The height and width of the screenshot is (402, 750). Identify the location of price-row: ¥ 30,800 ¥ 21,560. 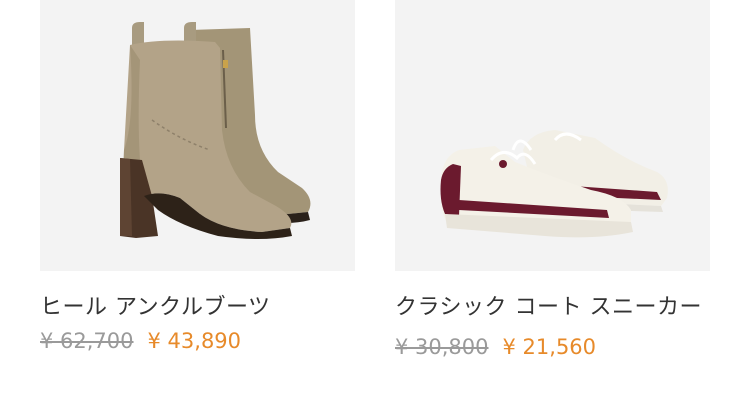
(552, 347).